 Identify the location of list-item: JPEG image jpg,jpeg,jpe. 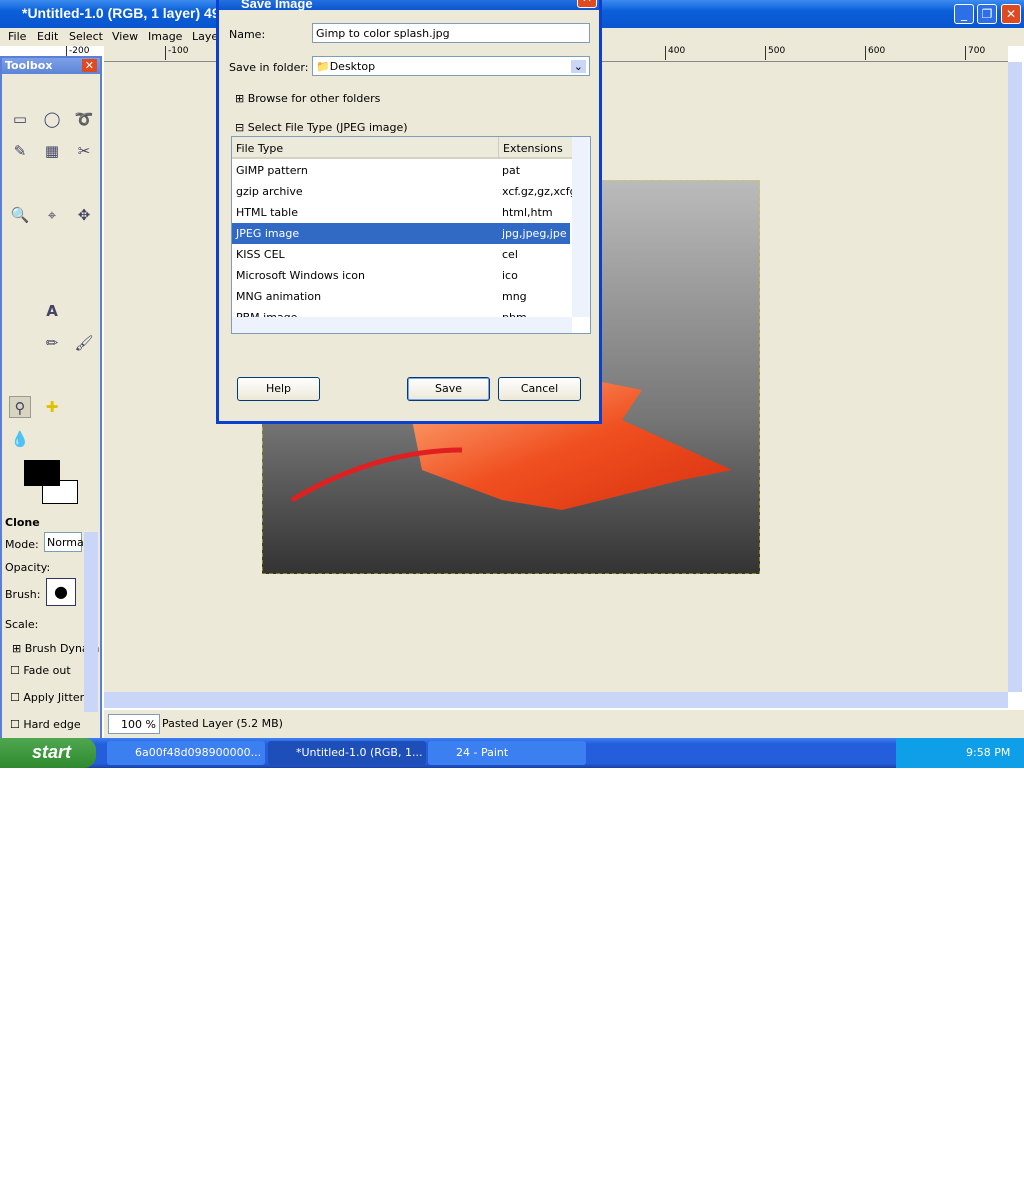
(401, 233).